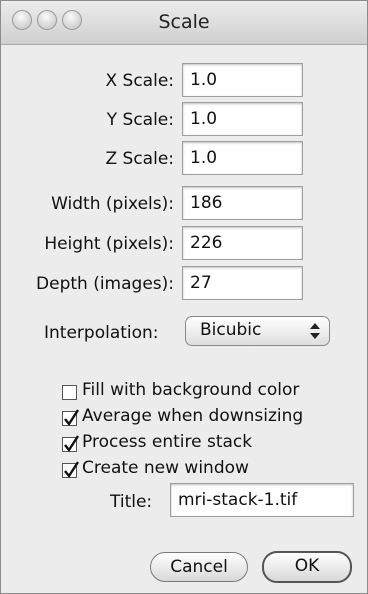  Describe the element at coordinates (242, 80) in the screenshot. I see `x-scale-input: 1.0` at that location.